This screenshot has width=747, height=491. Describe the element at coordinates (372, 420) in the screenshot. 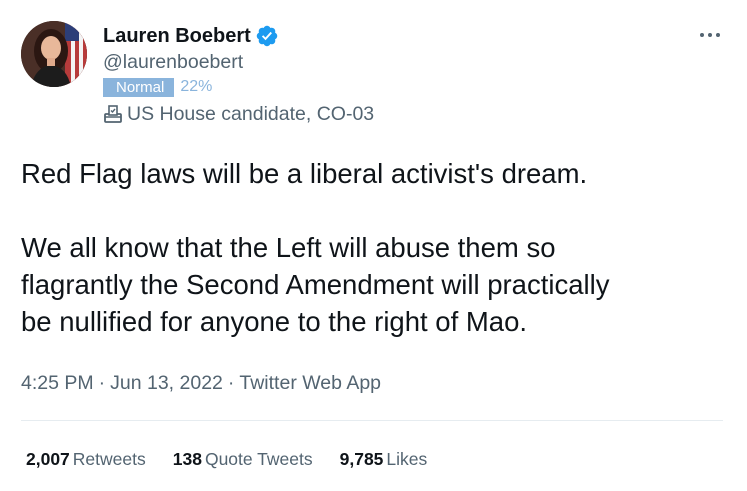

I see `divider` at that location.